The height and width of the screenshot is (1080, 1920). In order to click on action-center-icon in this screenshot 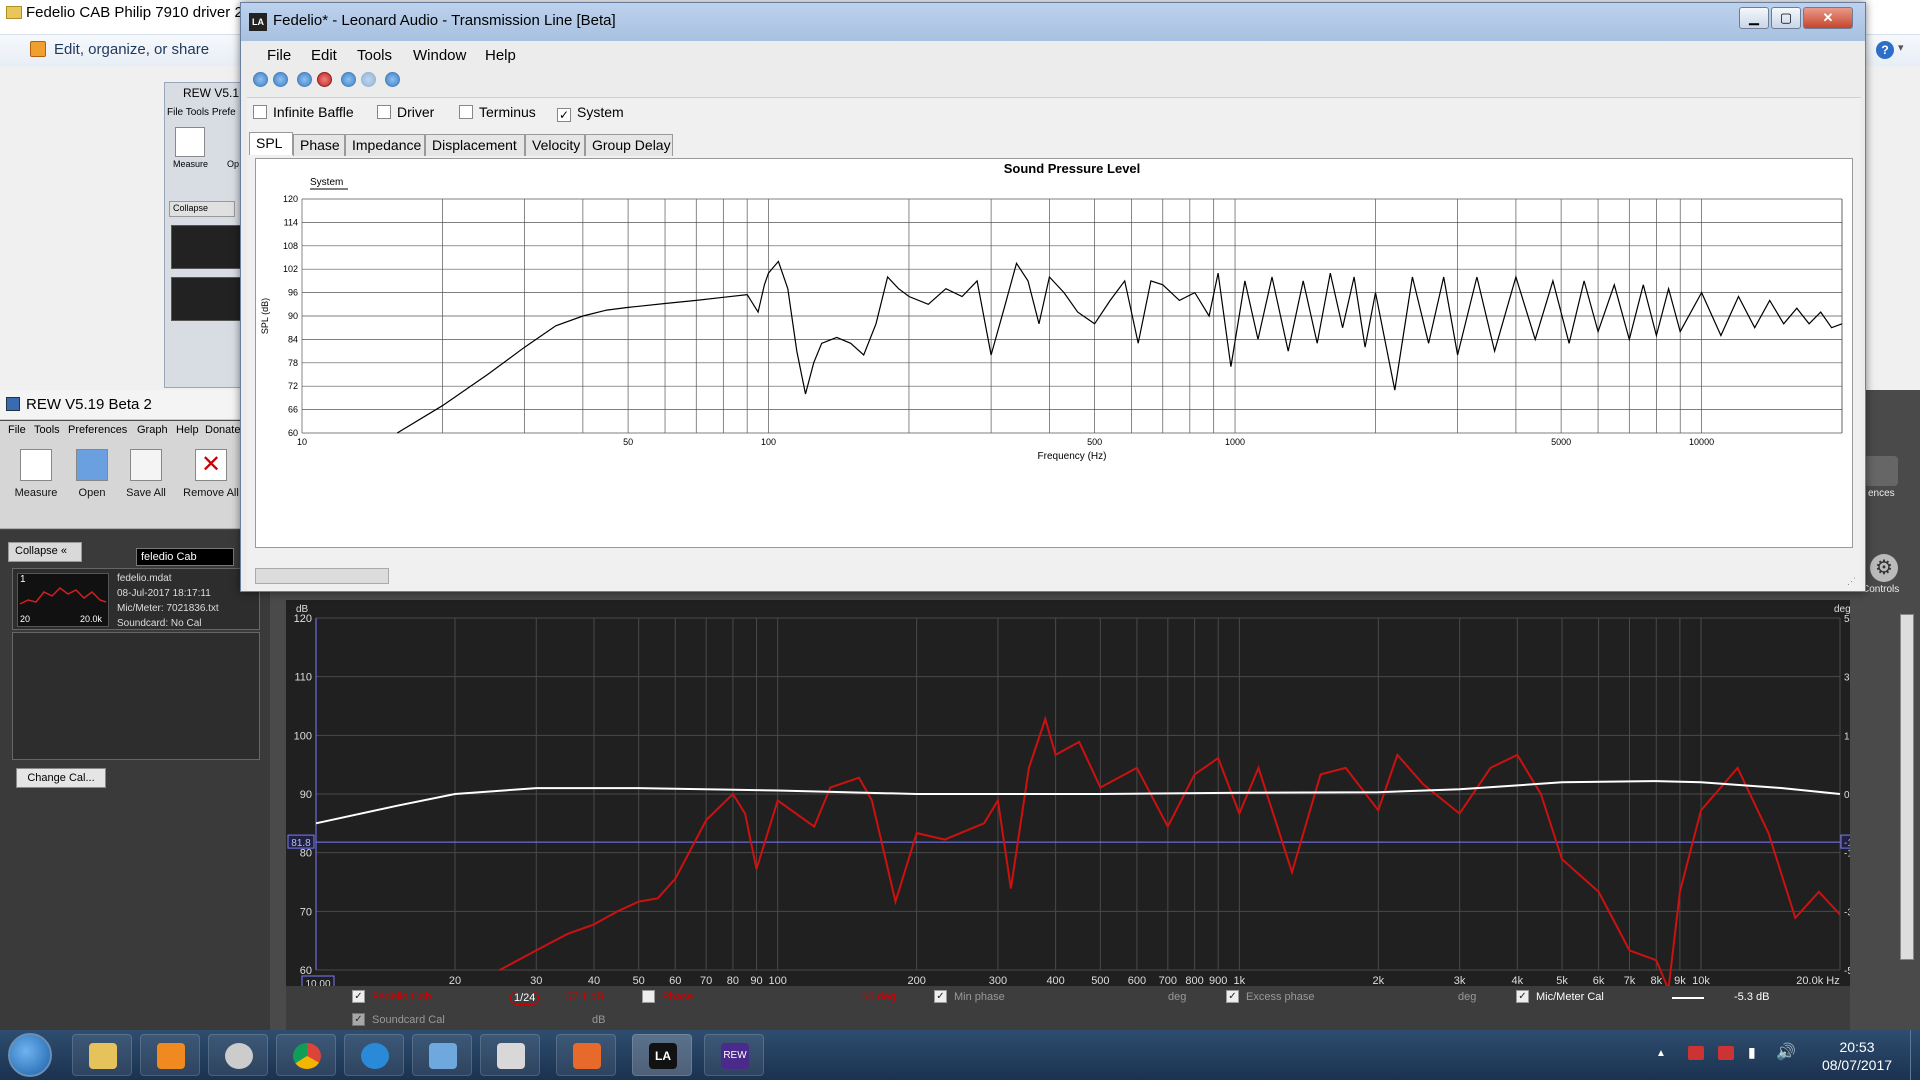, I will do `click(1696, 1053)`.